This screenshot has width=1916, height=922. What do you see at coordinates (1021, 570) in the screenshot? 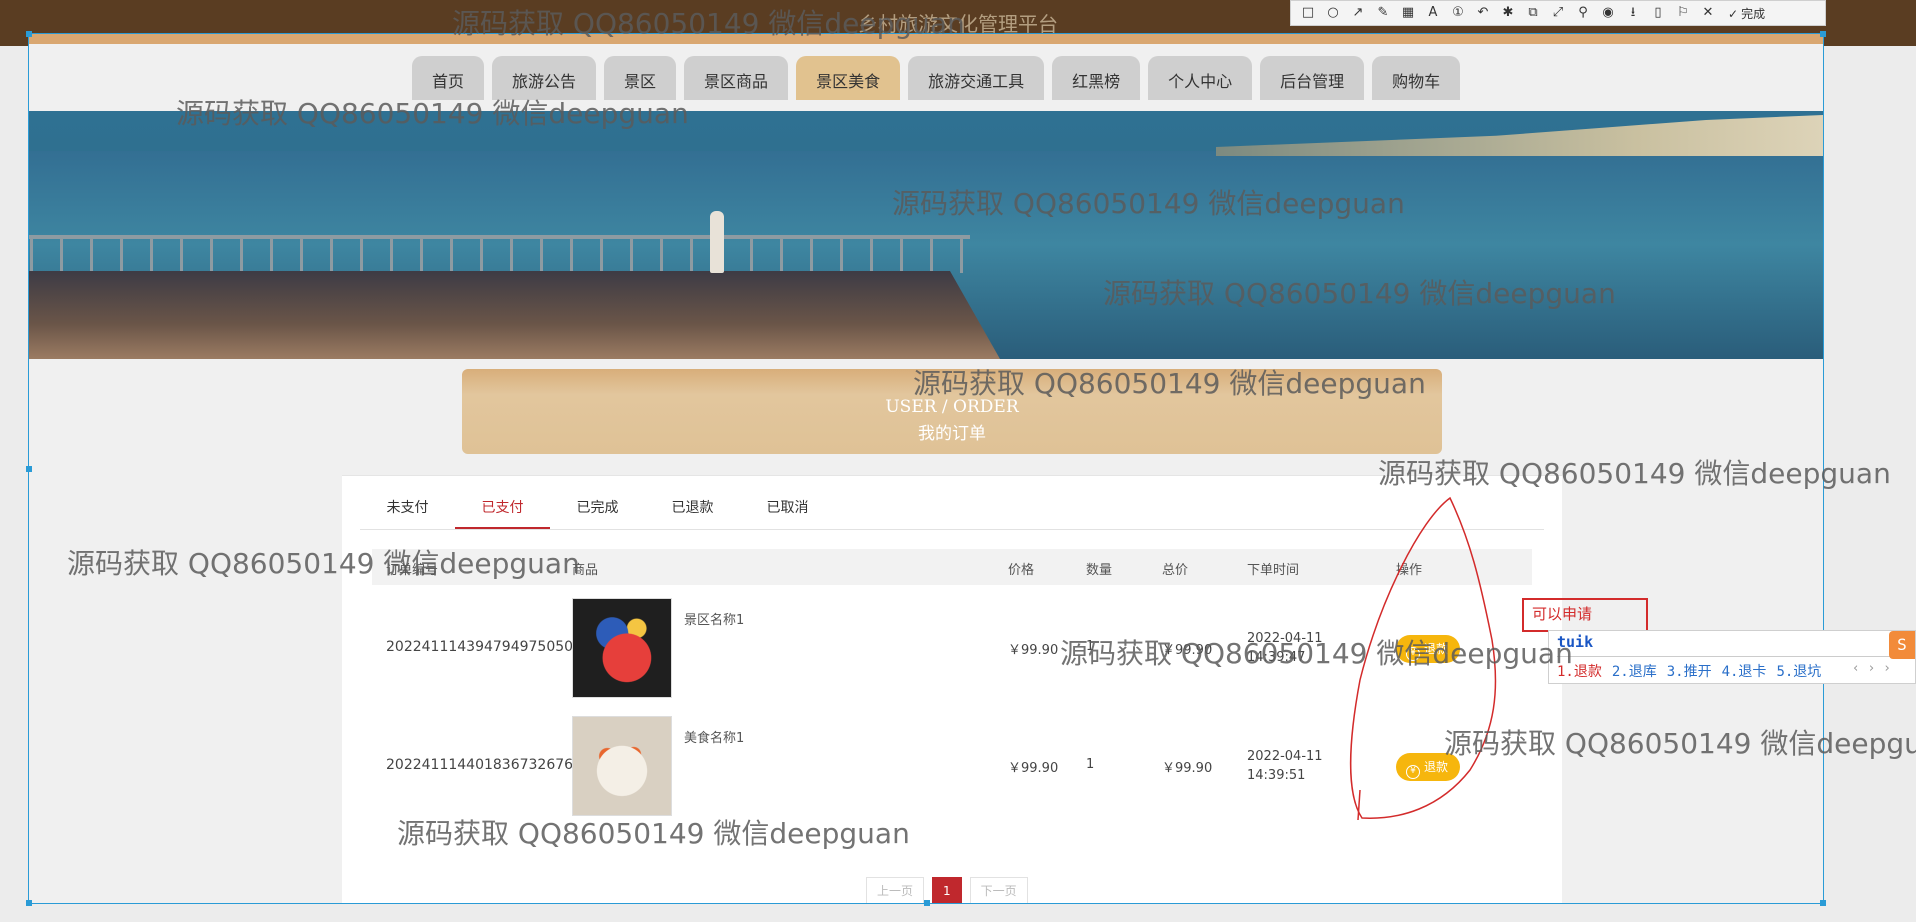
I see `header-price: 价格` at bounding box center [1021, 570].